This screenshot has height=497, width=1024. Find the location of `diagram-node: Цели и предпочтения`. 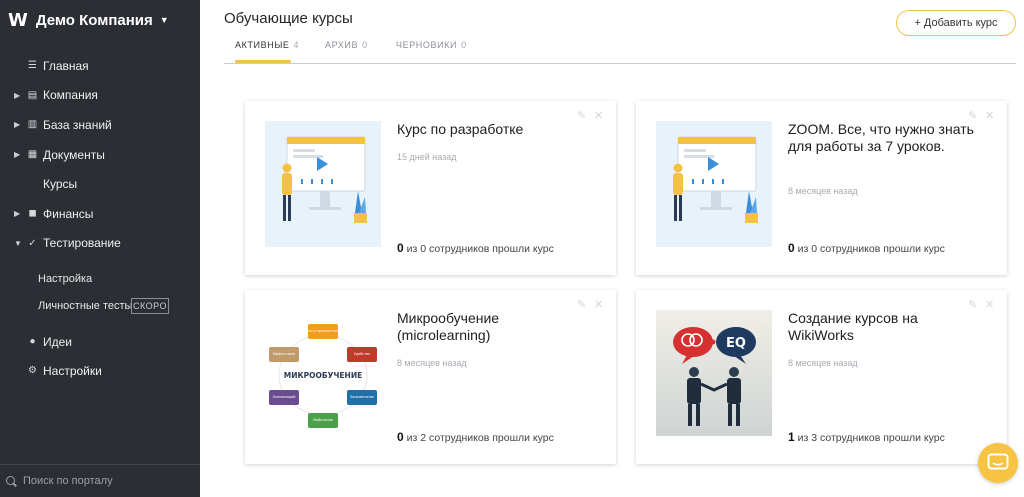

diagram-node: Цели и предпочтения is located at coordinates (322, 331).